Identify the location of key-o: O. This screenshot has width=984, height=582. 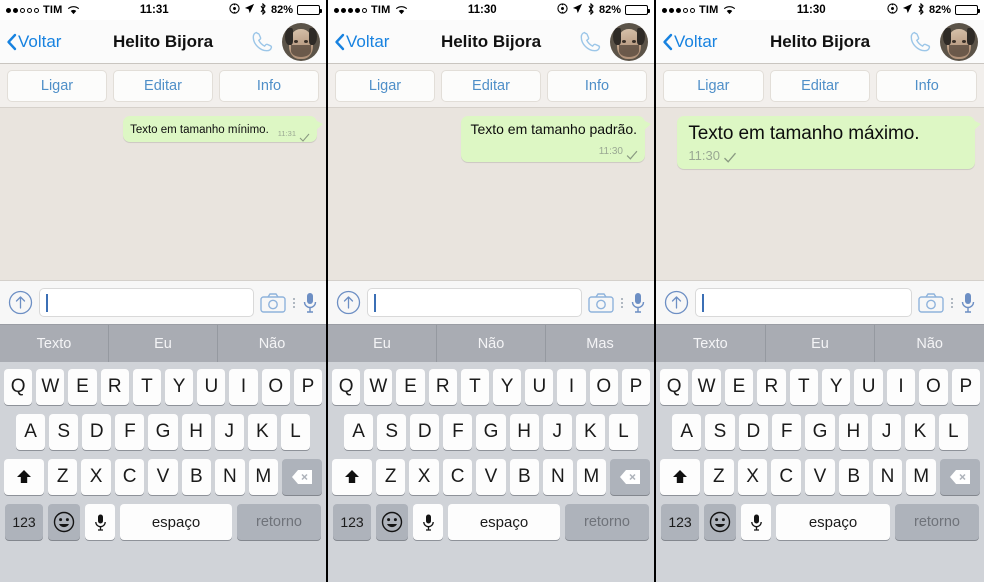
(933, 387).